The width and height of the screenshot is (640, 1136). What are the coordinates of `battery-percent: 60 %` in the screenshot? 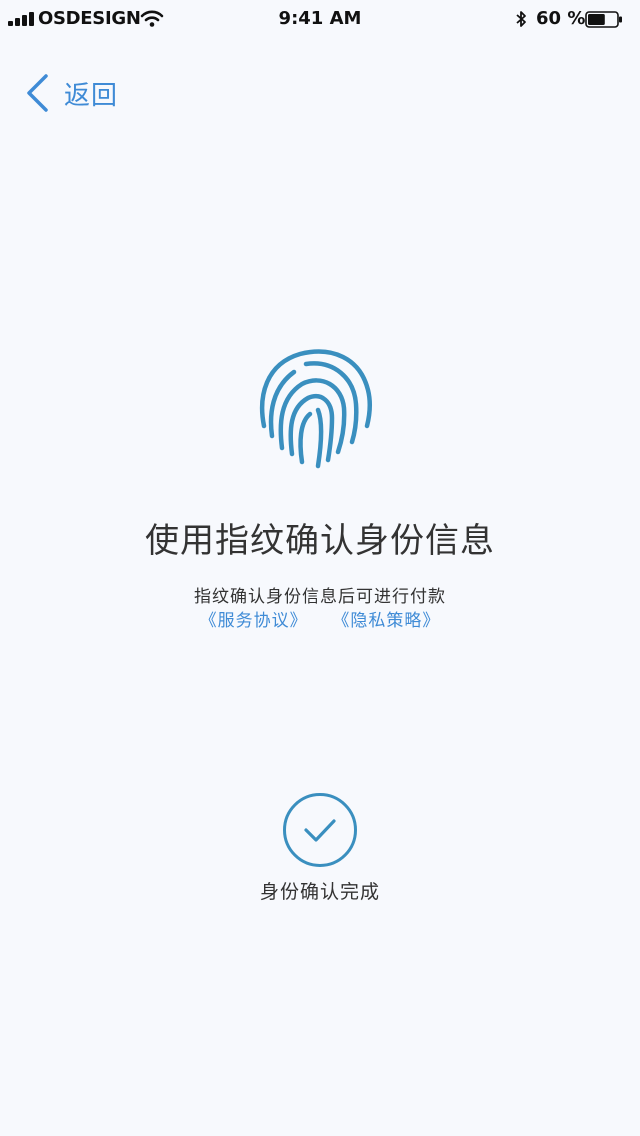 It's located at (561, 18).